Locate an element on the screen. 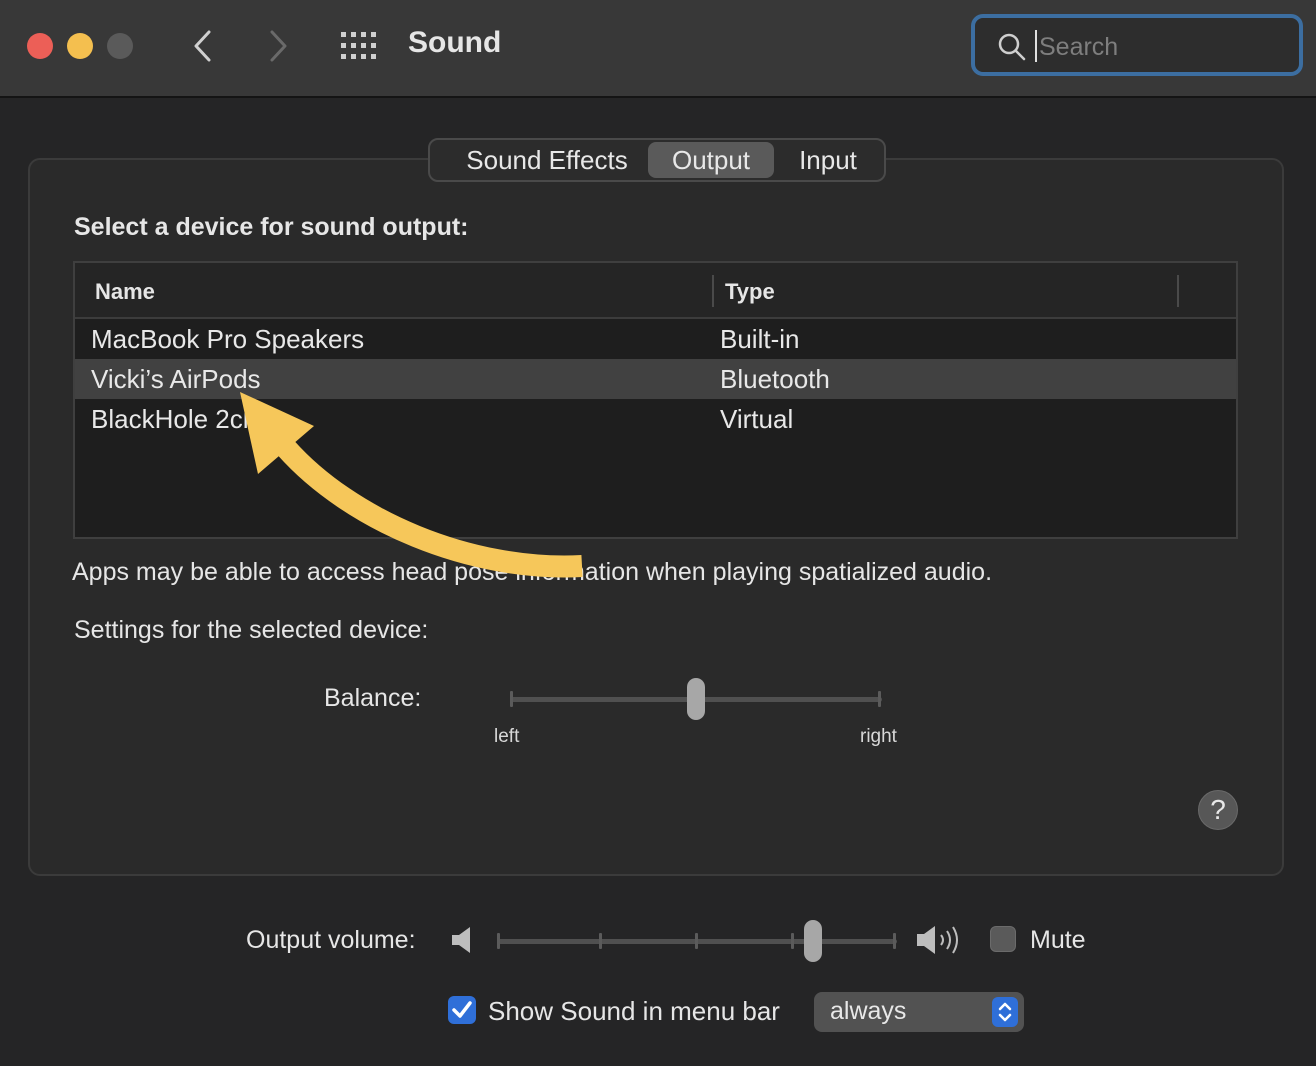 This screenshot has height=1066, width=1316. show-all-button is located at coordinates (360, 46).